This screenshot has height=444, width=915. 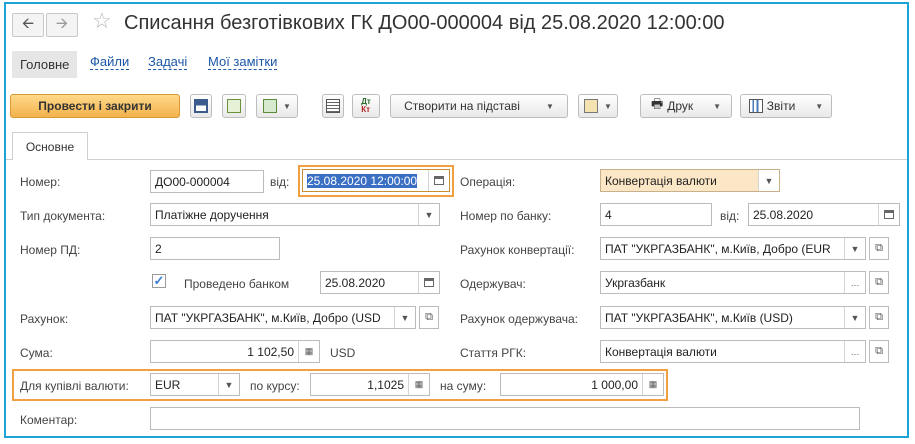 I want to click on arrow-right-icon: 🡪, so click(x=62, y=23).